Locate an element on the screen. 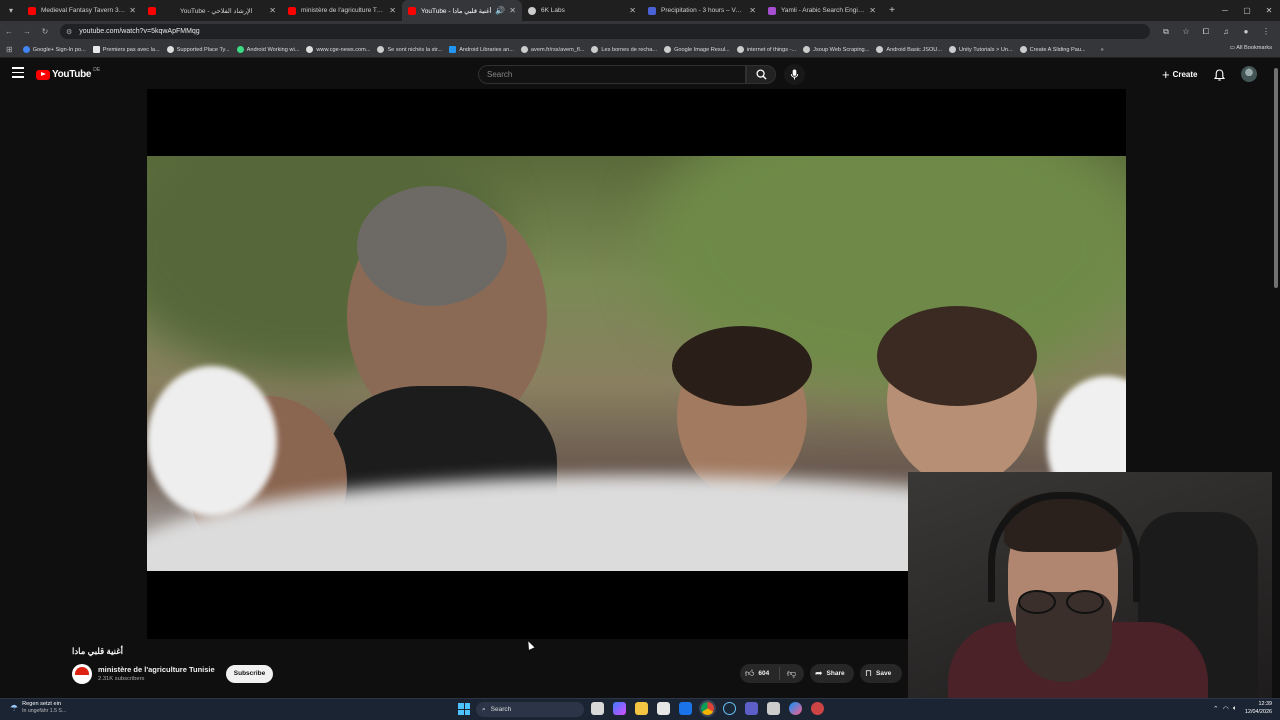  page-scrollbar is located at coordinates (1276, 378).